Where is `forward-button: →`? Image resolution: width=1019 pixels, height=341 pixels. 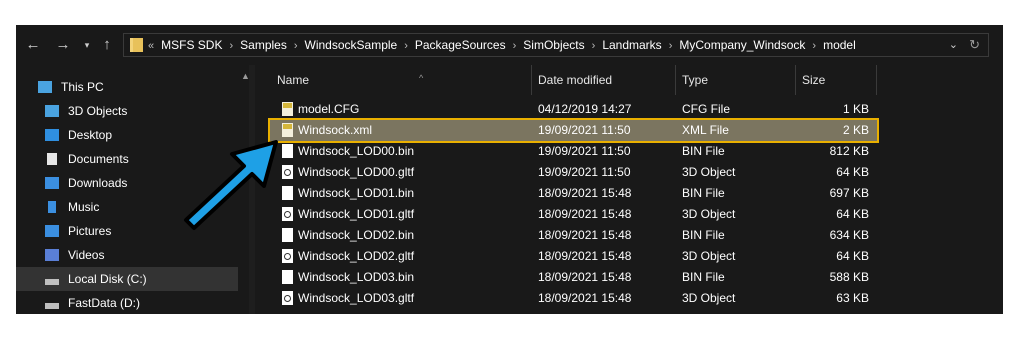 forward-button: → is located at coordinates (63, 45).